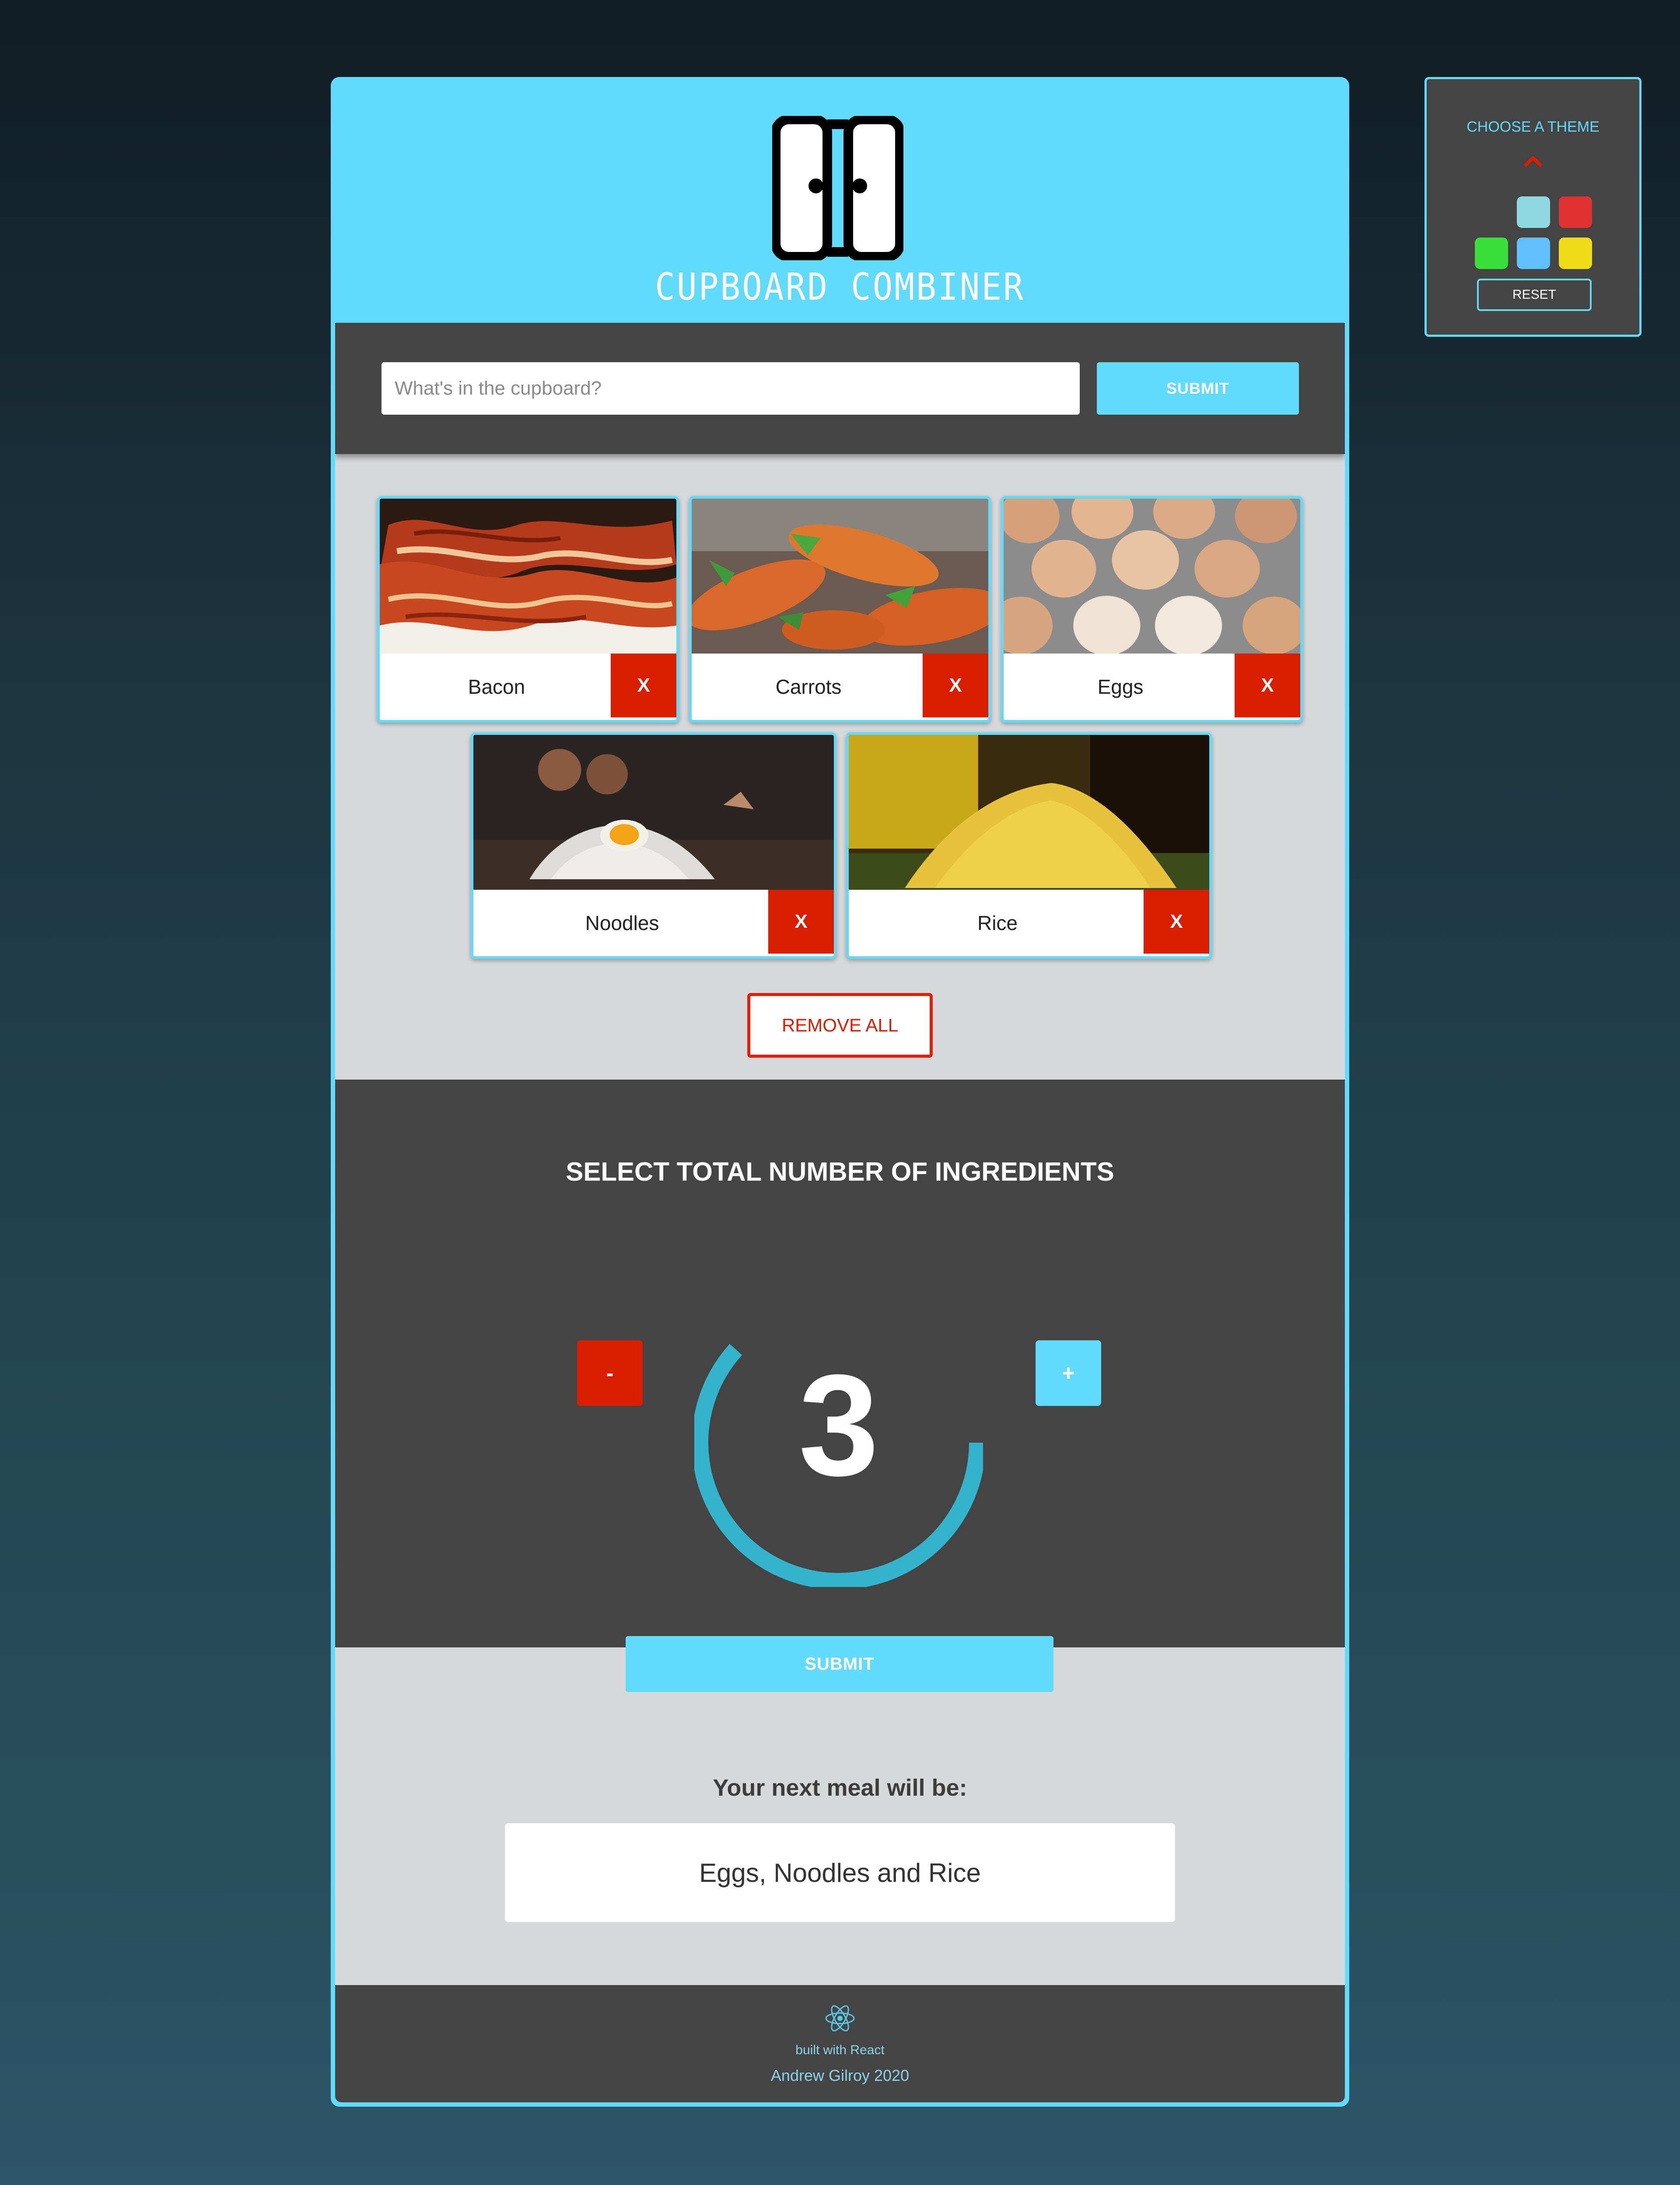 The width and height of the screenshot is (1680, 2185). What do you see at coordinates (1120, 686) in the screenshot?
I see `ingredient-label: Eggs` at bounding box center [1120, 686].